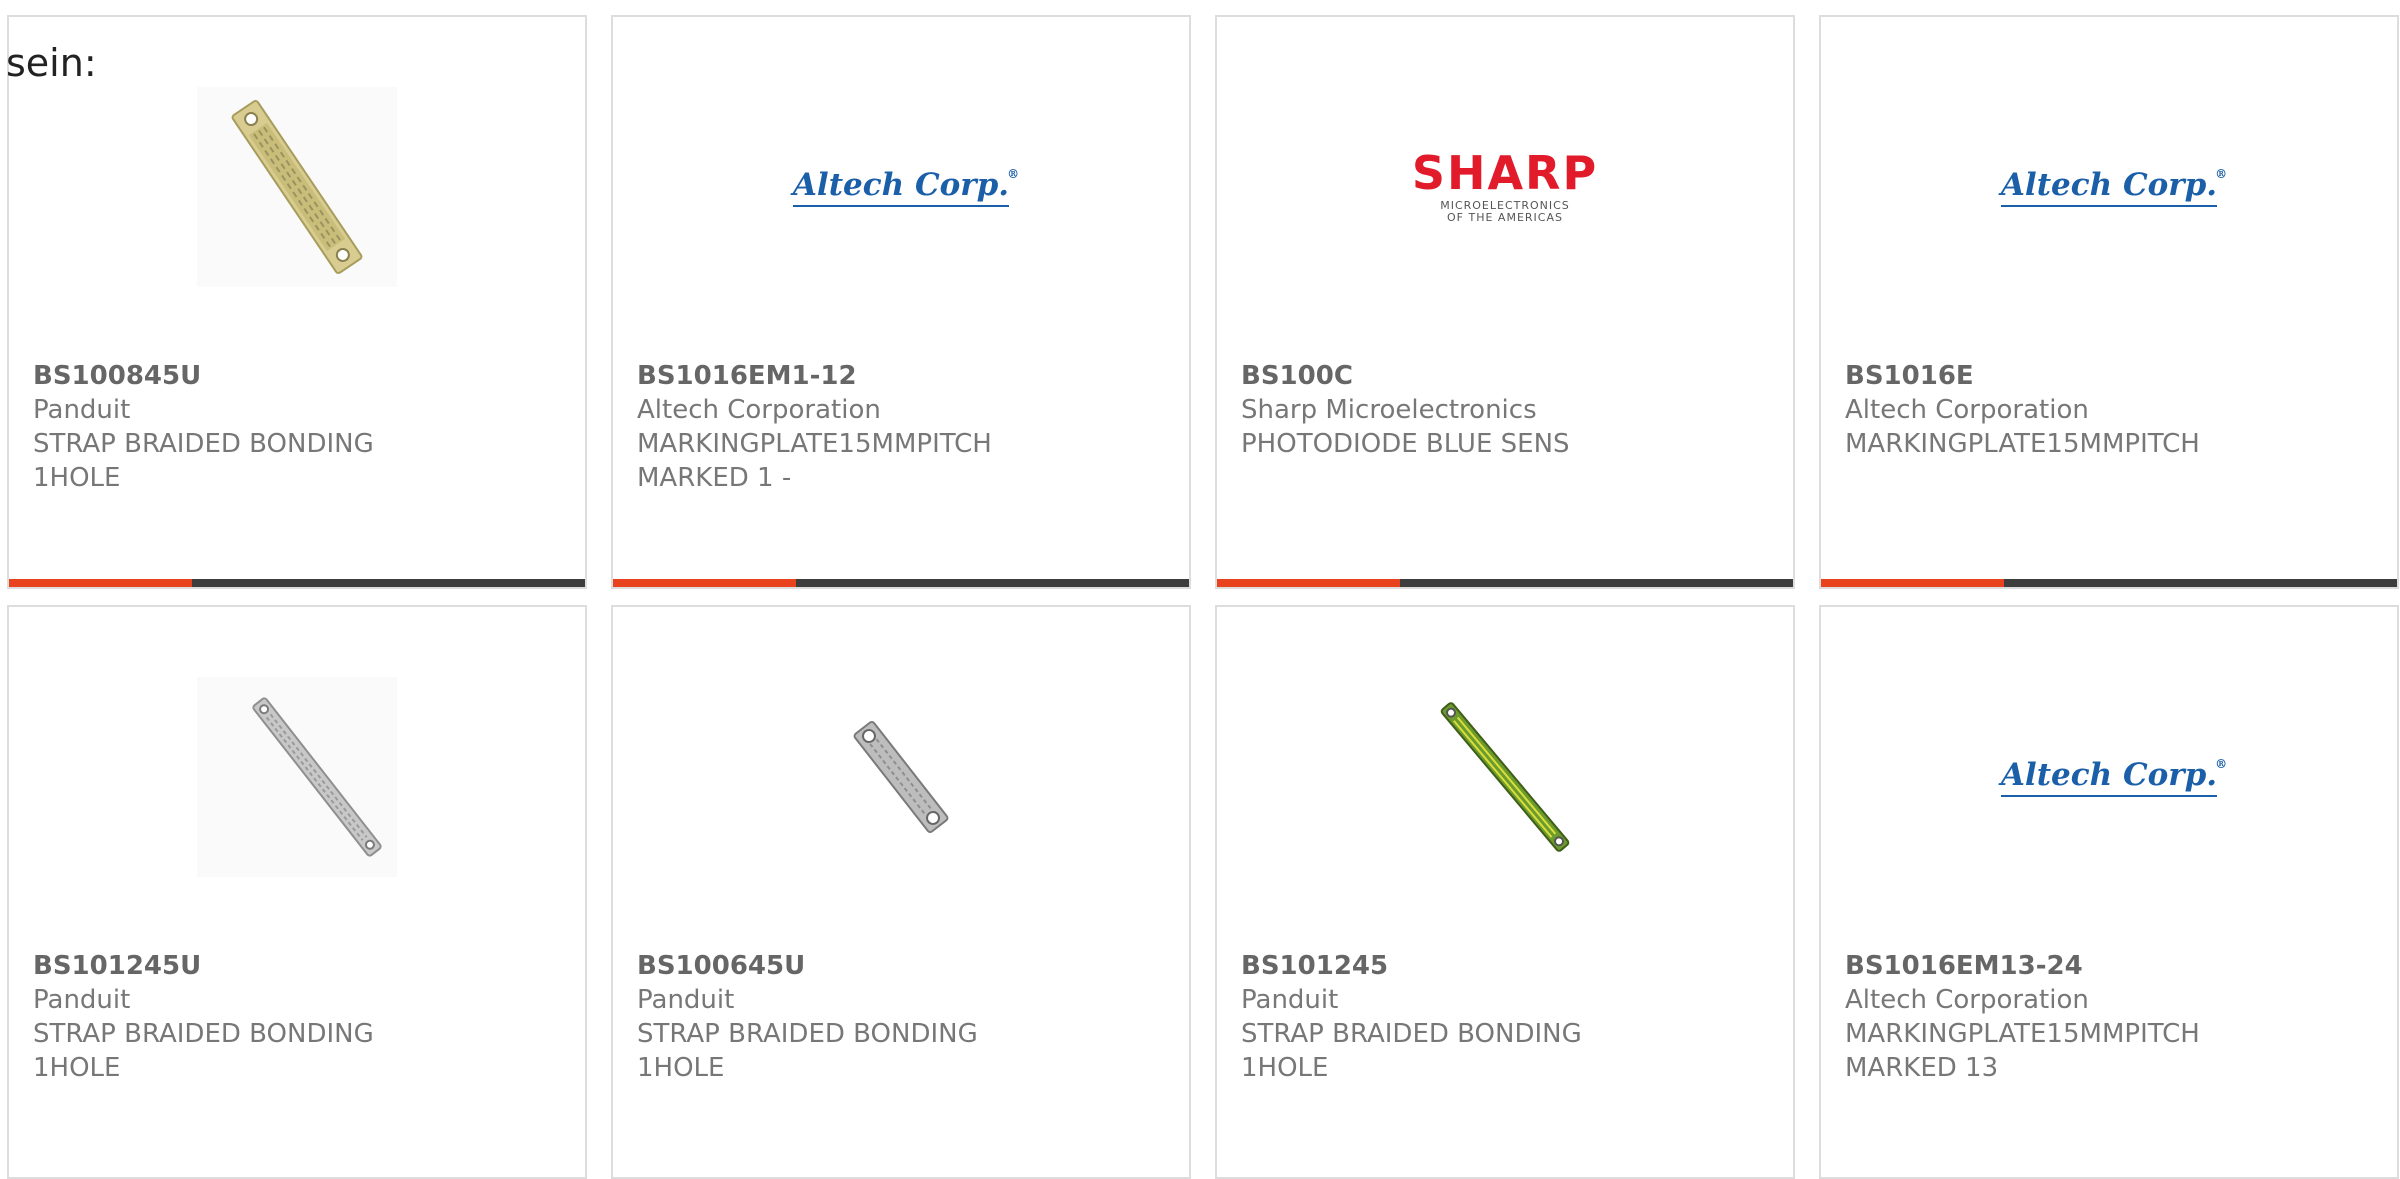 The width and height of the screenshot is (2400, 1179). I want to click on part-number: BS100C, so click(1507, 376).